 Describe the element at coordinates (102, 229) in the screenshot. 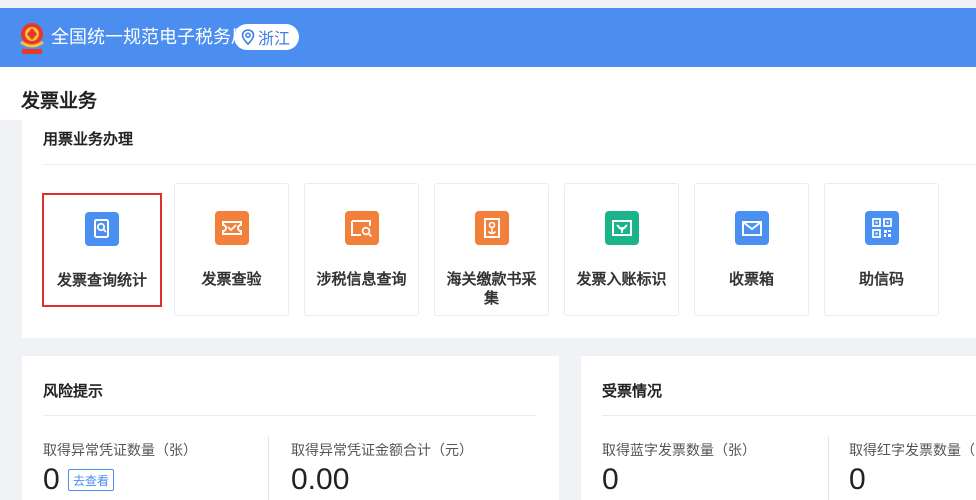

I see `search-doc-icon` at that location.